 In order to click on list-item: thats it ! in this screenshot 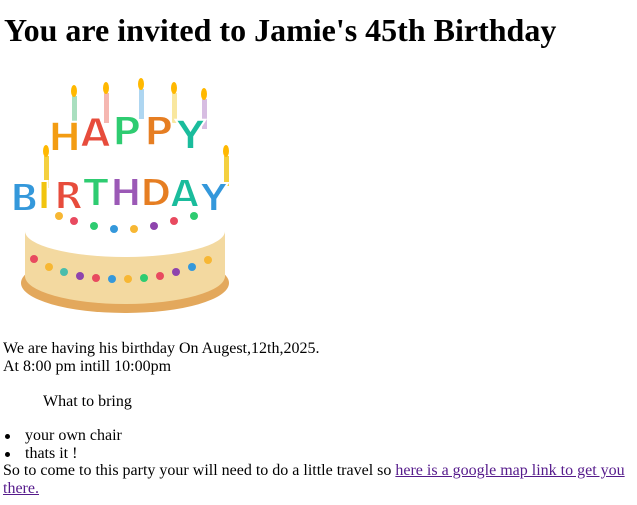, I will do `click(62, 454)`.